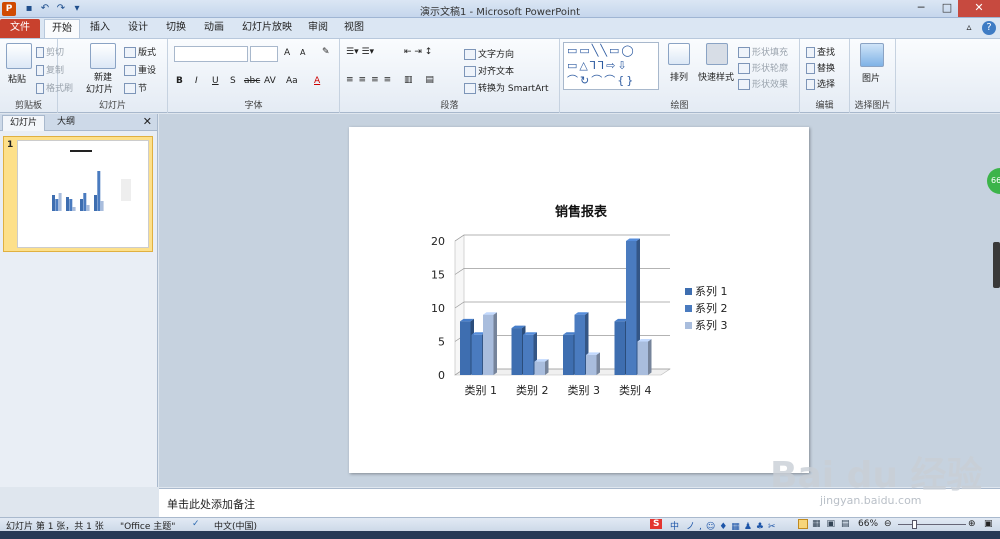 The width and height of the screenshot is (1000, 539). I want to click on group-label-drawing: 绘图, so click(679, 106).